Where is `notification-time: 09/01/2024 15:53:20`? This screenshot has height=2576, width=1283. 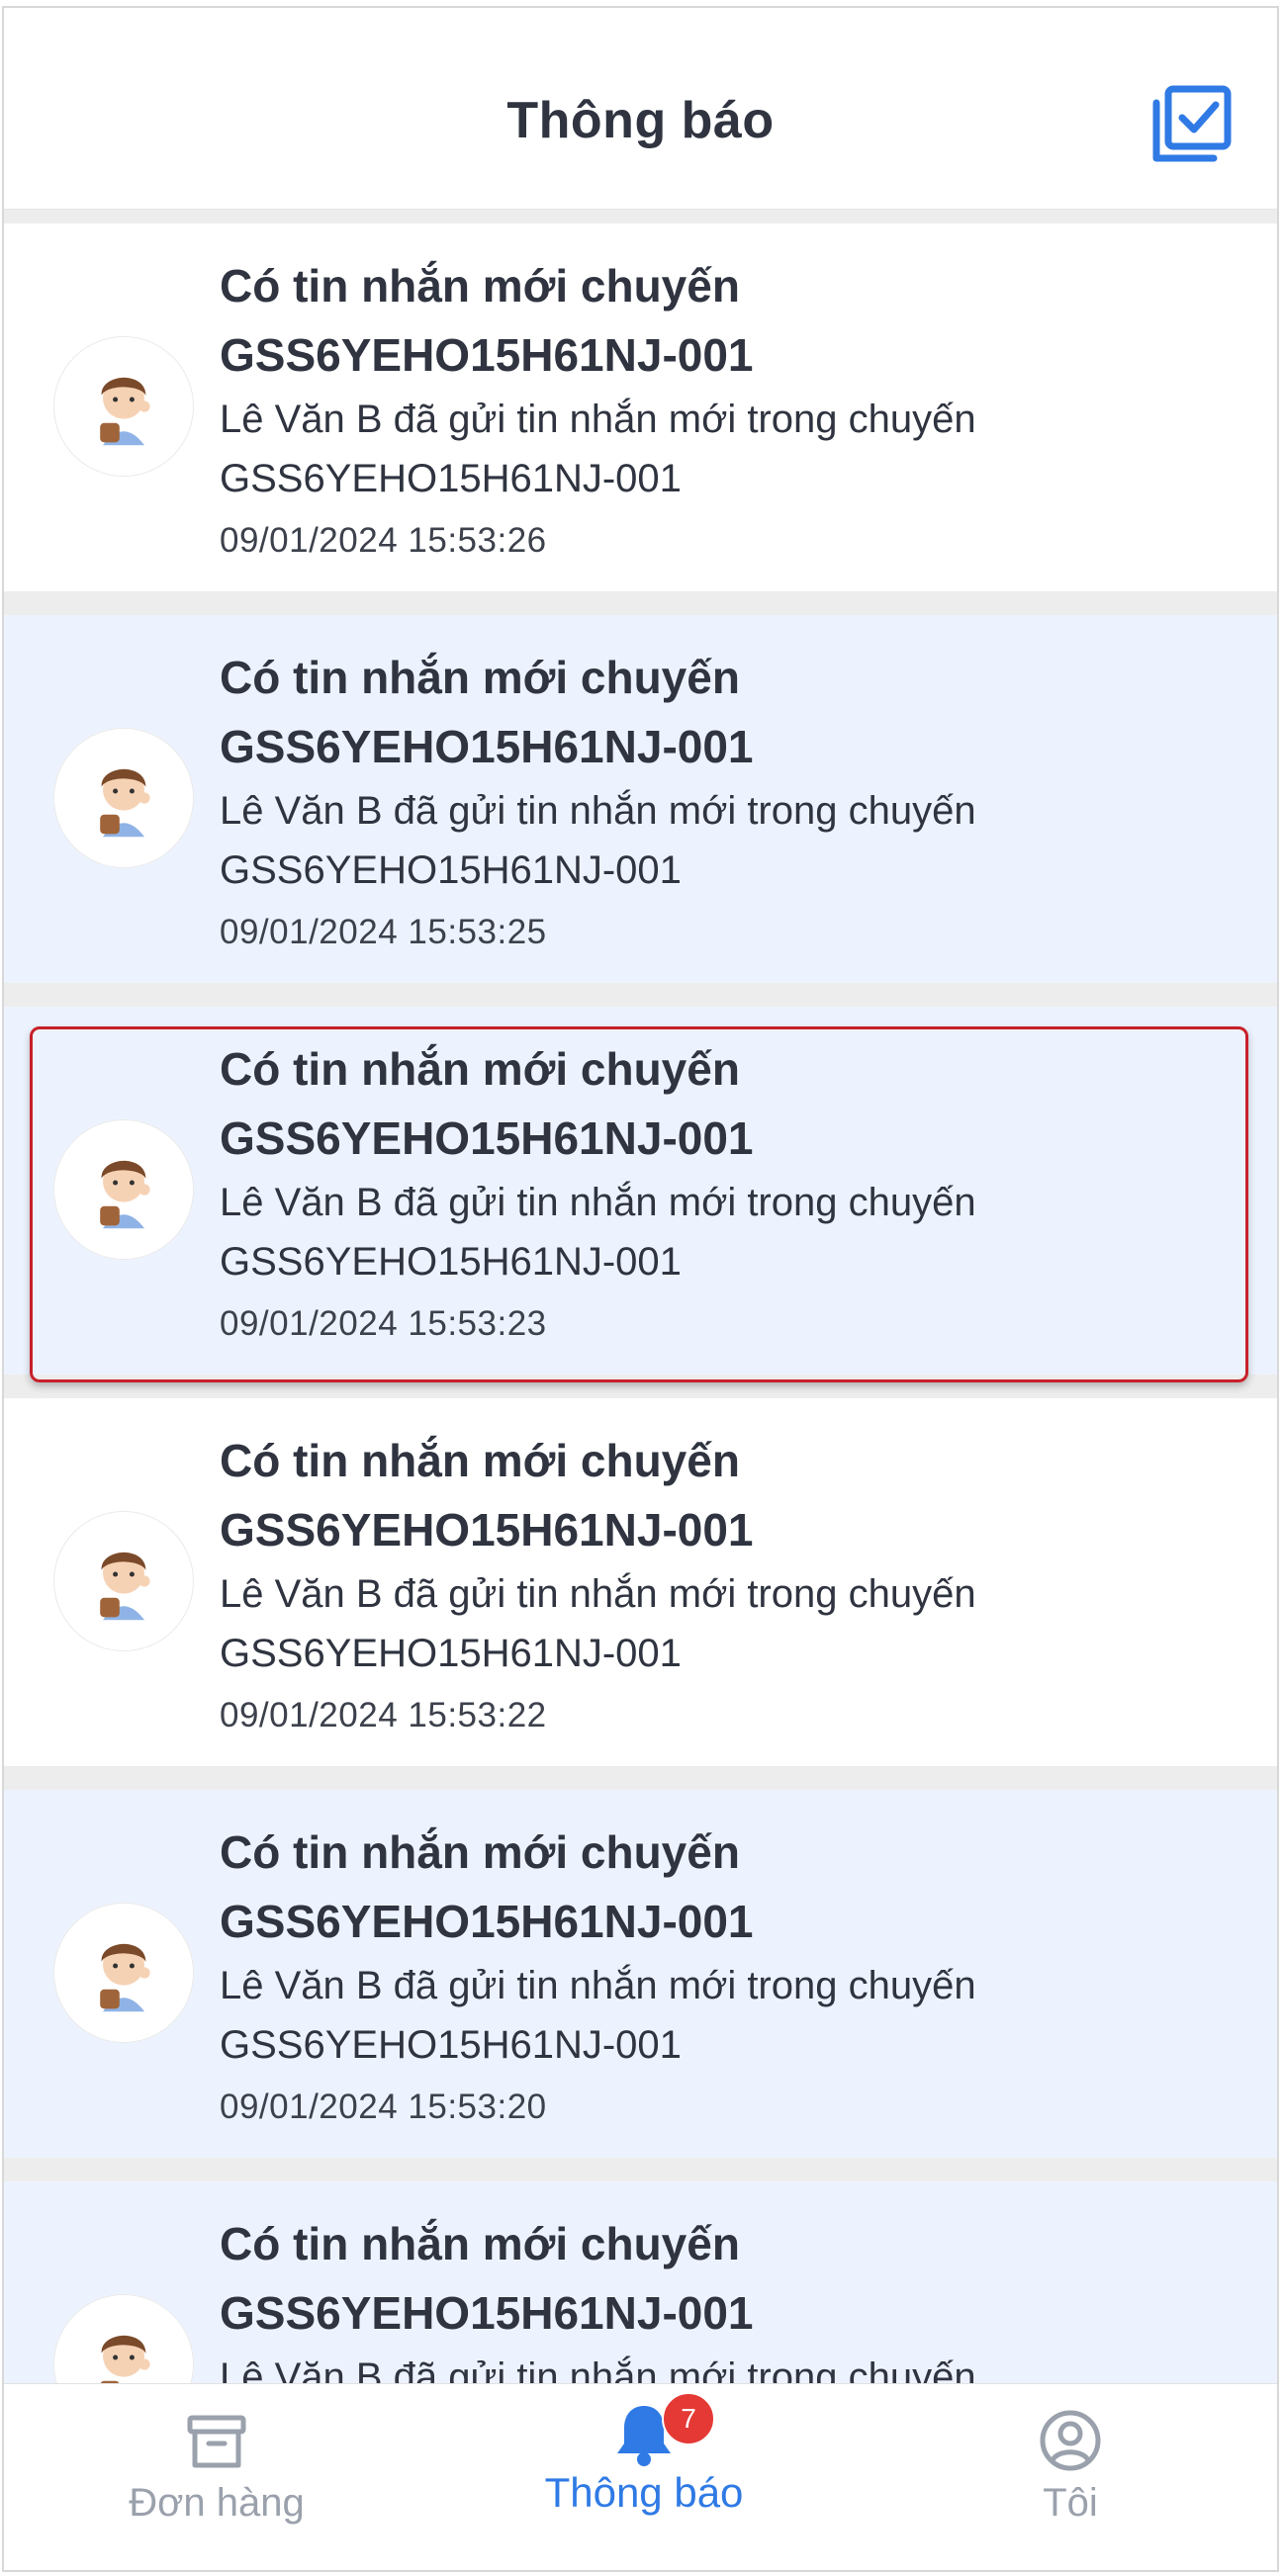
notification-time: 09/01/2024 15:53:20 is located at coordinates (383, 2106).